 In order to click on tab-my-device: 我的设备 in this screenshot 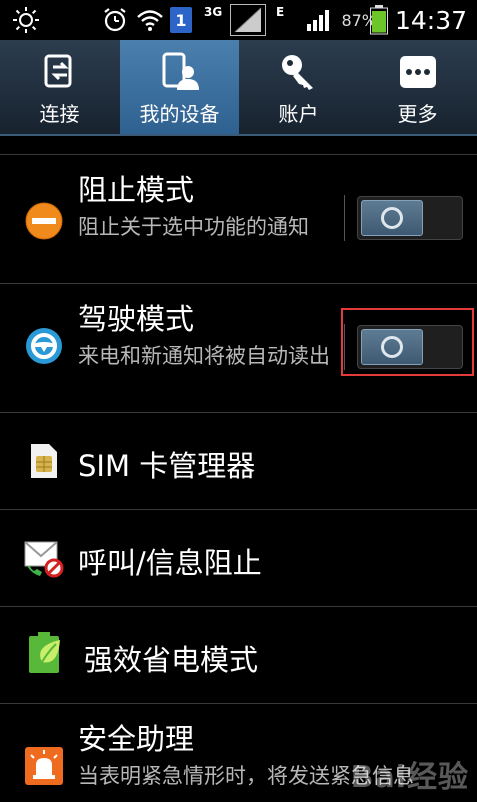, I will do `click(179, 87)`.